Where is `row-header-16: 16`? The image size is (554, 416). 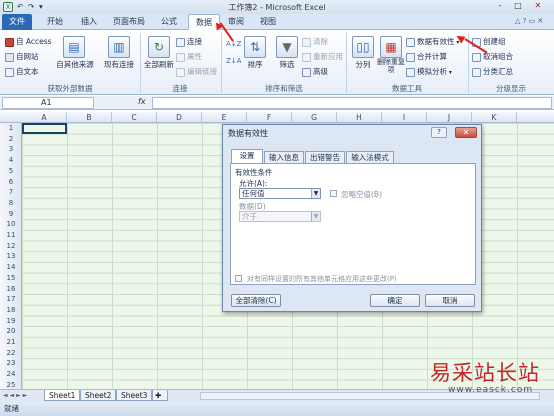 row-header-16: 16 is located at coordinates (11, 289).